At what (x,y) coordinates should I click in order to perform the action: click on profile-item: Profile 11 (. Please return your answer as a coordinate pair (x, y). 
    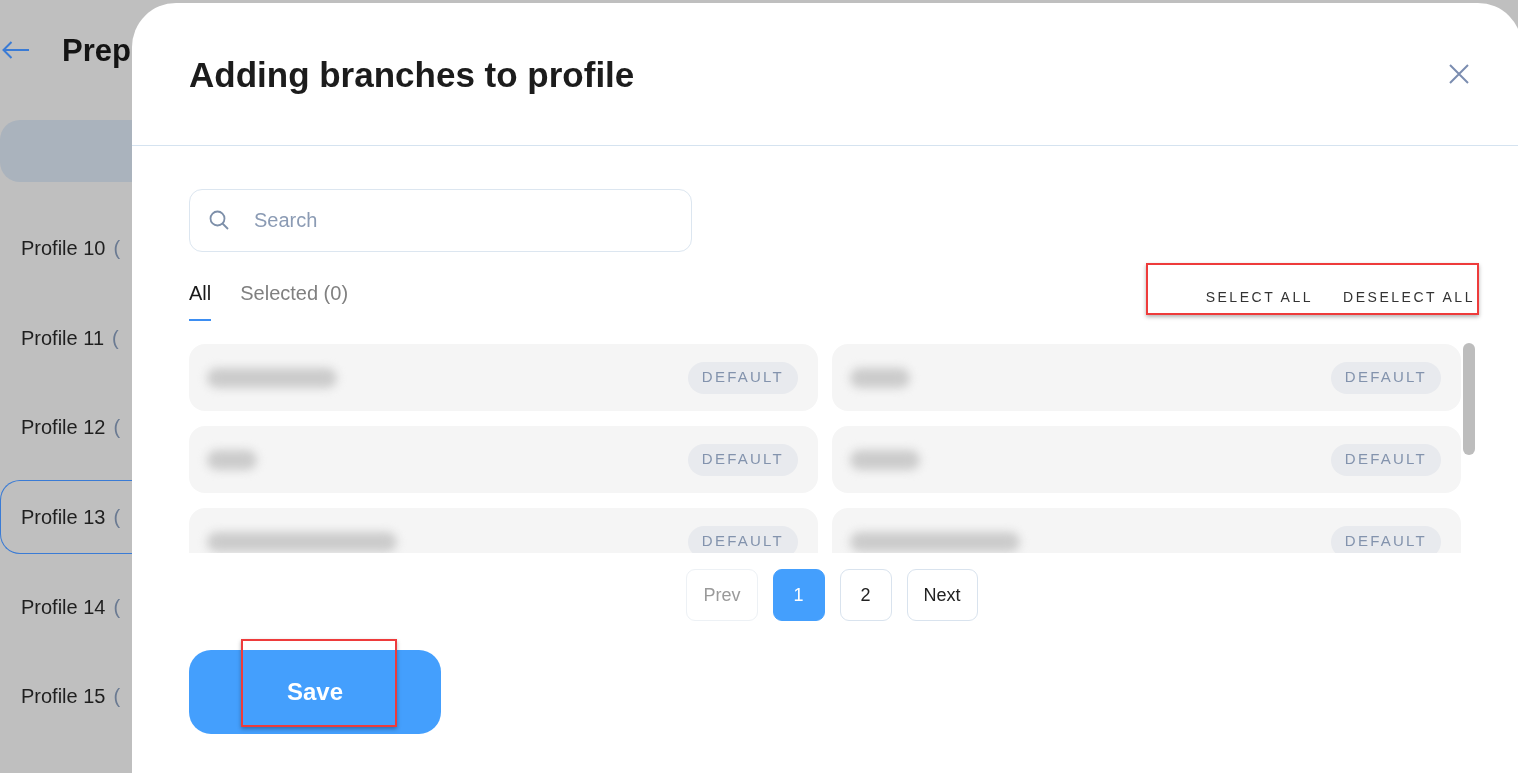
    Looking at the image, I should click on (68, 337).